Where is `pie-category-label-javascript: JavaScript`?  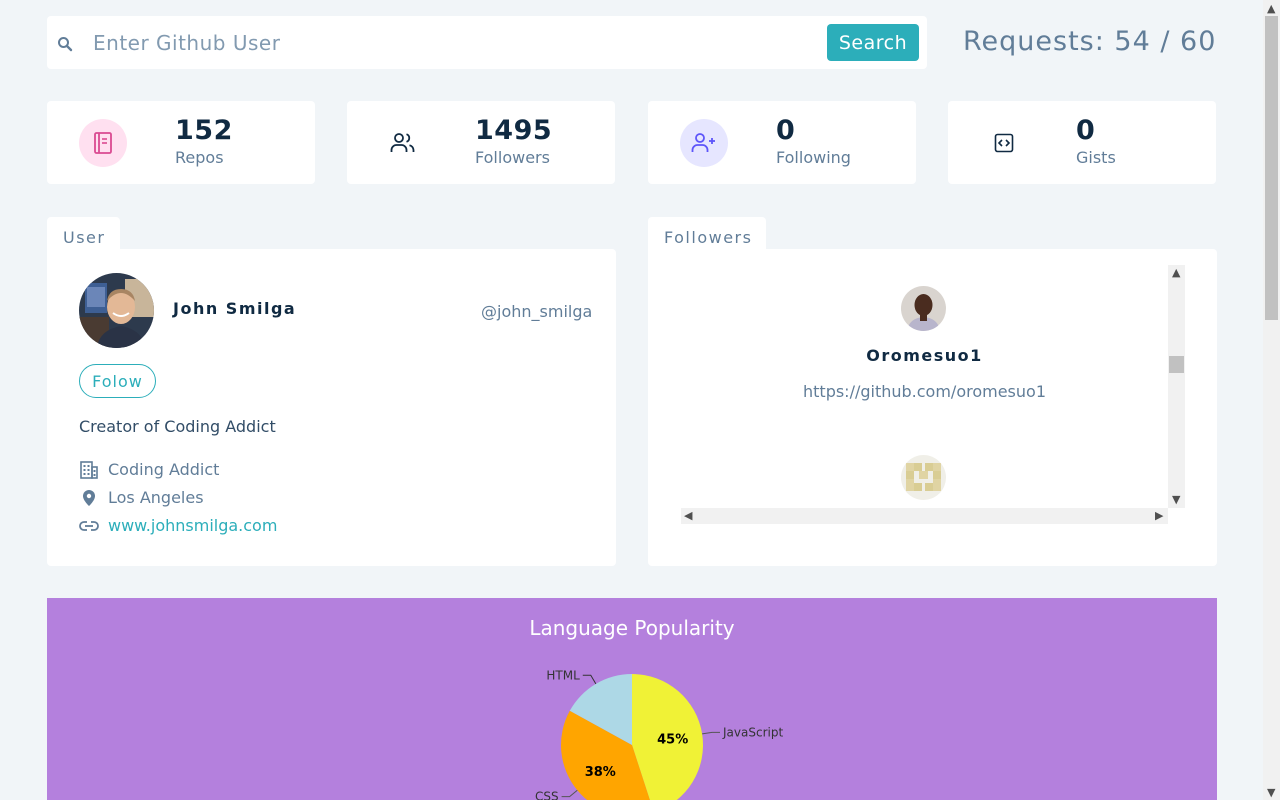
pie-category-label-javascript: JavaScript is located at coordinates (752, 732).